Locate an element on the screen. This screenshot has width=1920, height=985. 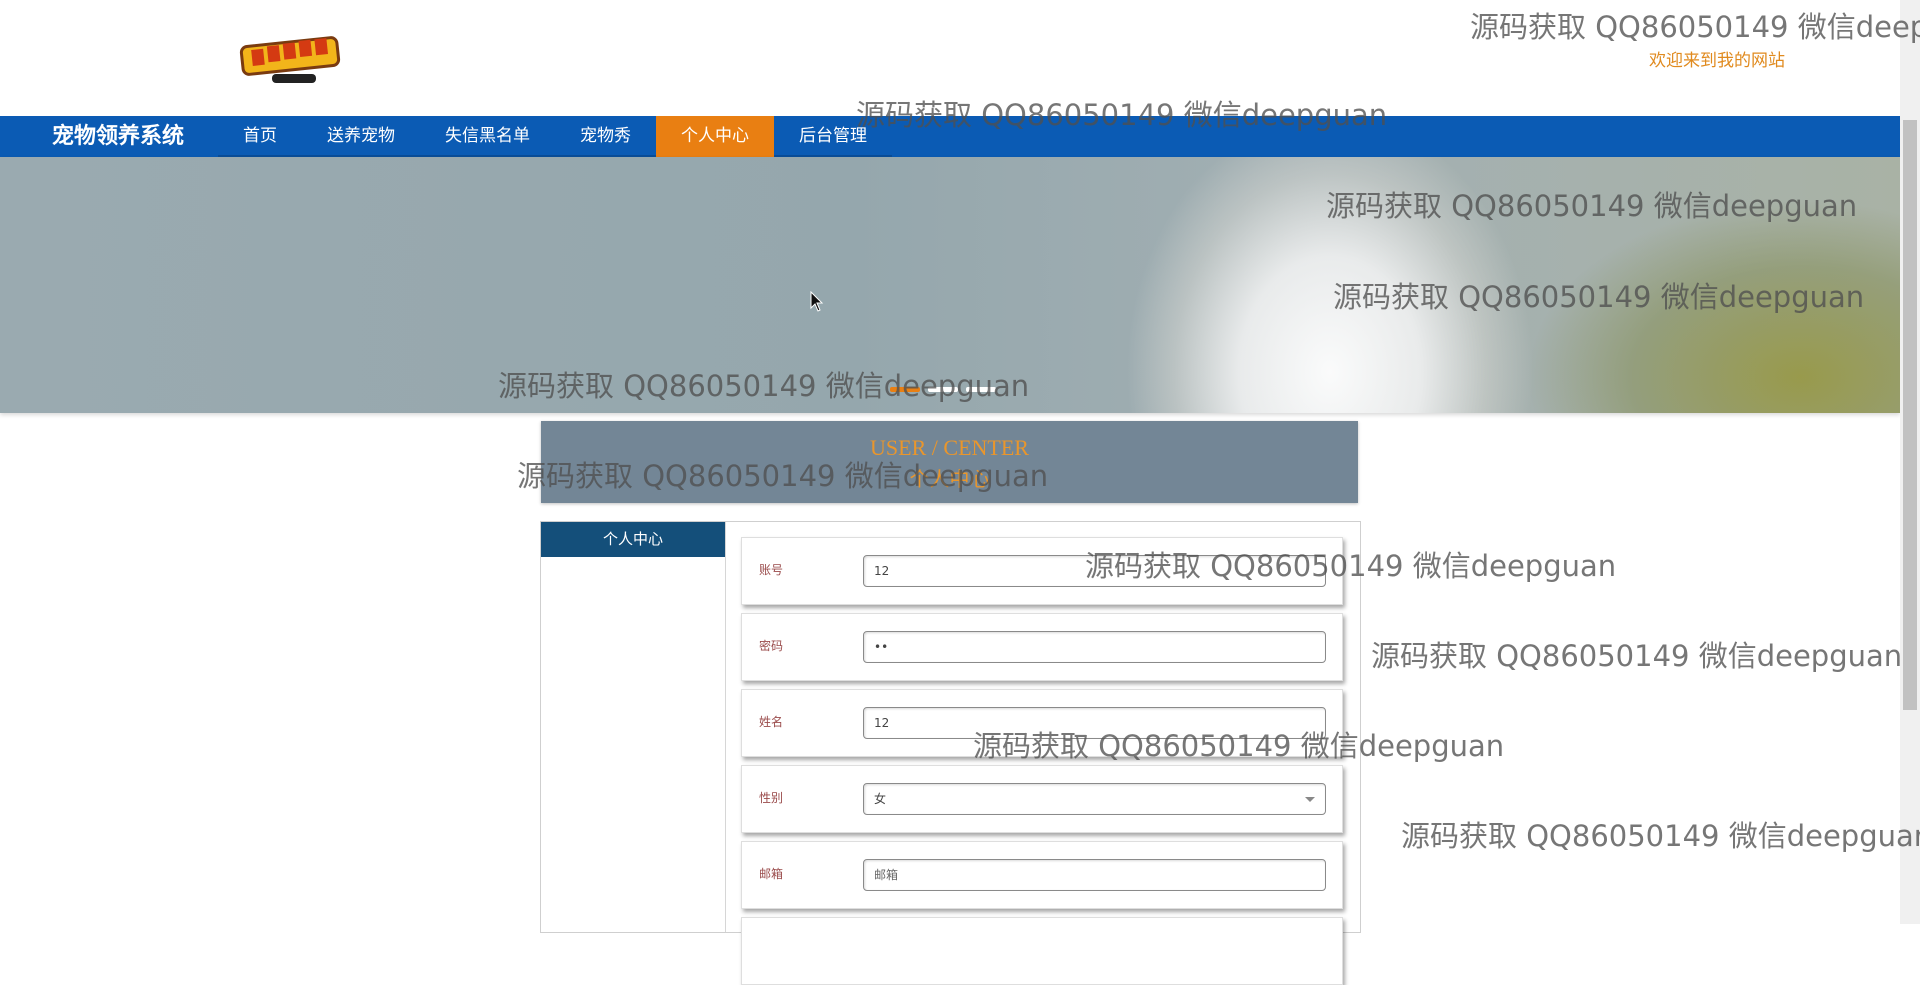
form-row-account: 账号 is located at coordinates (1042, 571).